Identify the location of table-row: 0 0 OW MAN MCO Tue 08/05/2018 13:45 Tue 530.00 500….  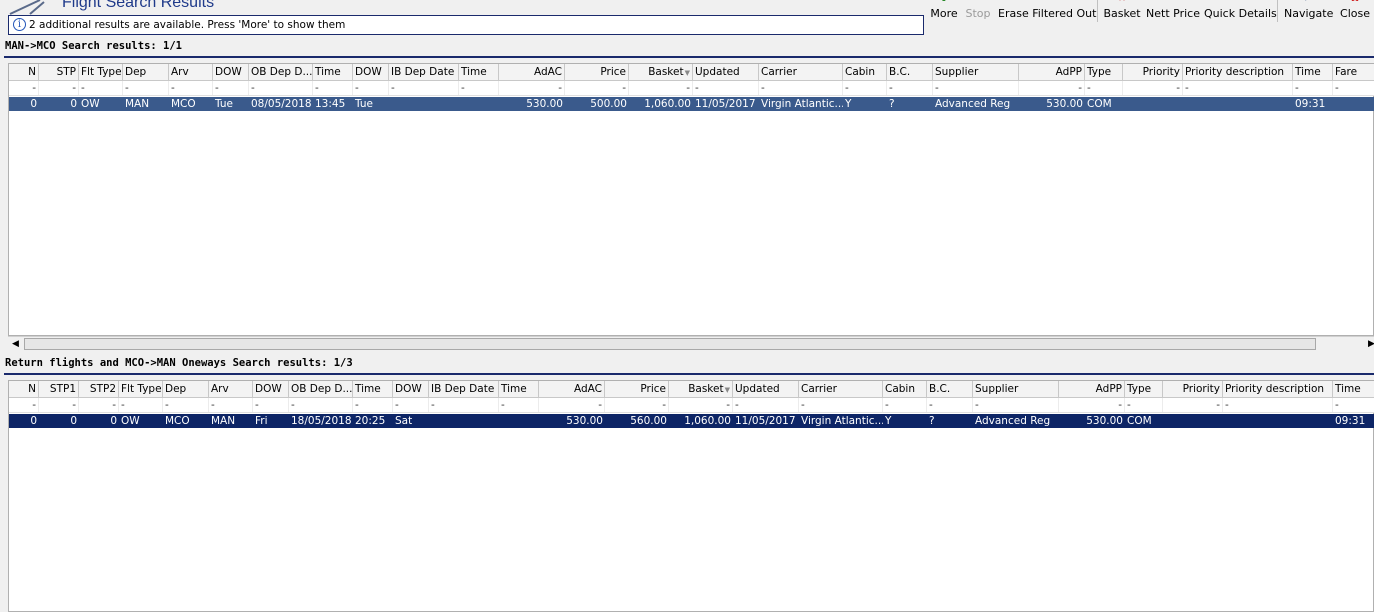
(691, 104).